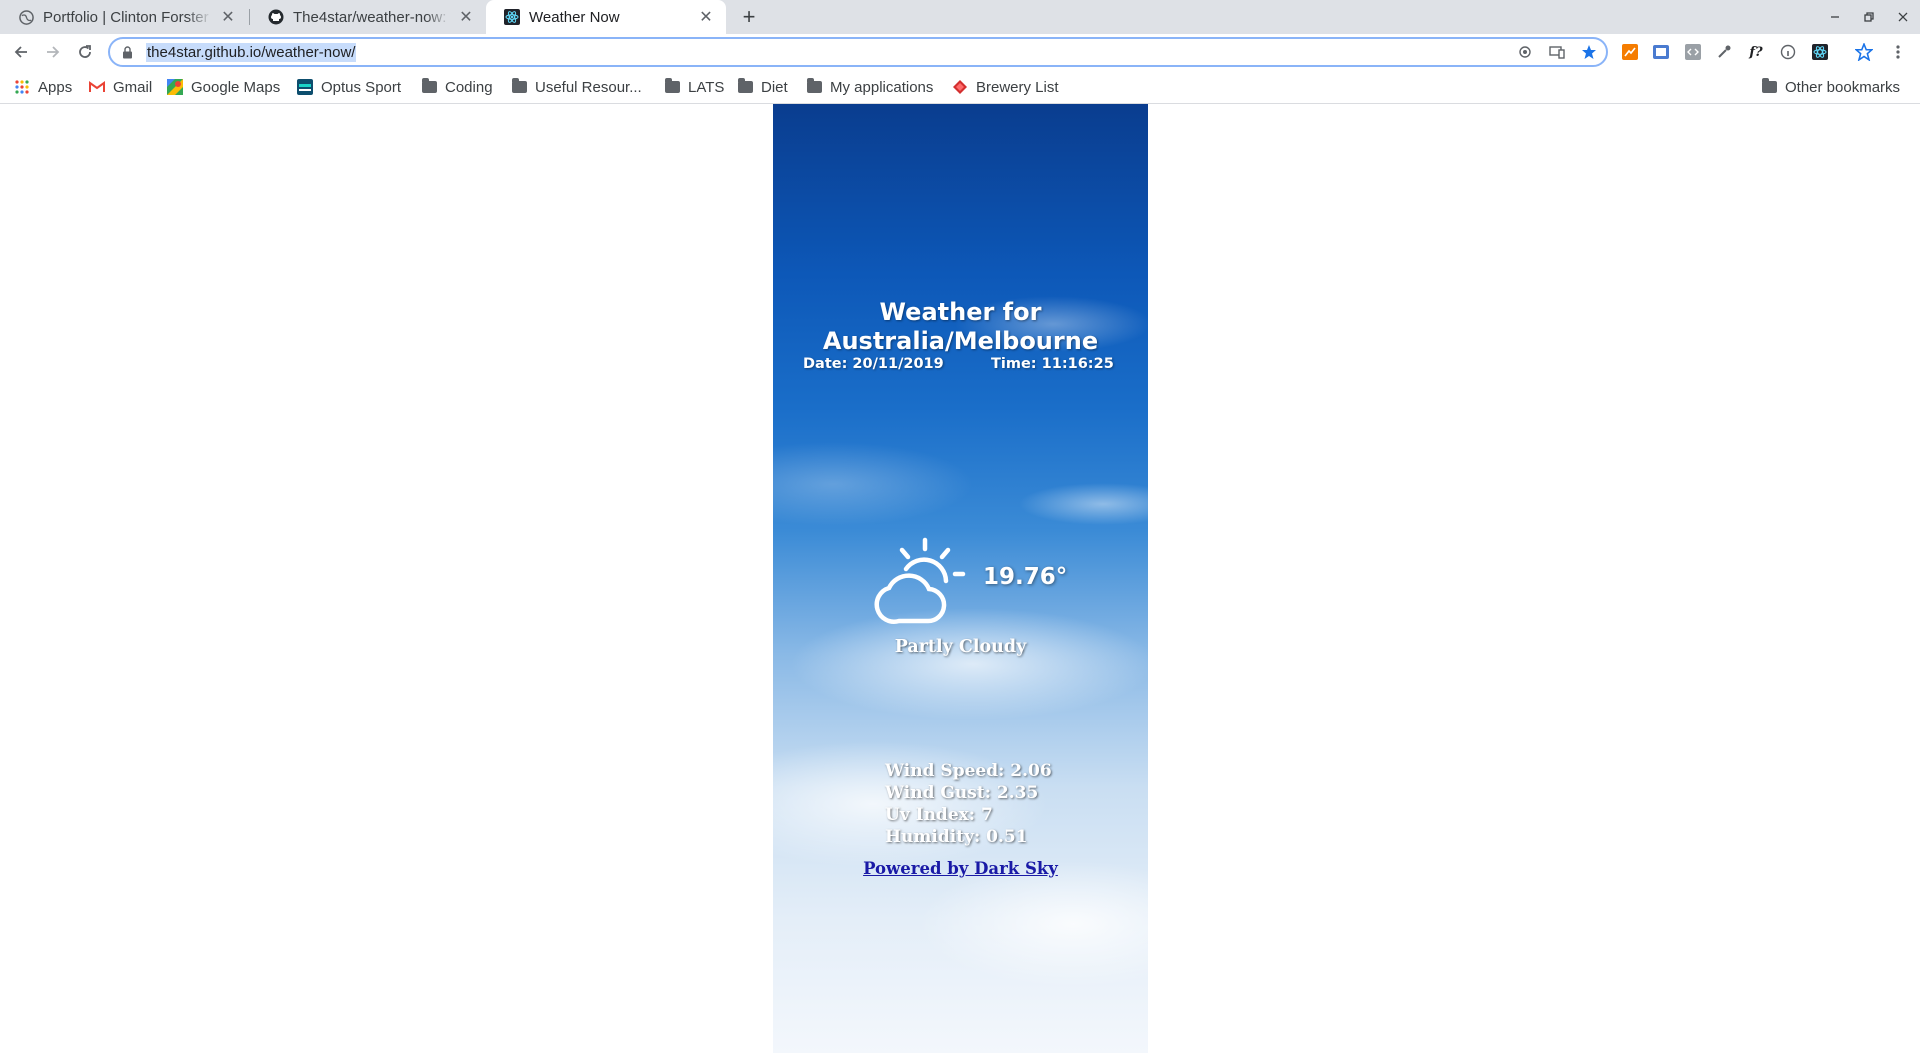  I want to click on weather-summary: Partly Cloudy, so click(960, 647).